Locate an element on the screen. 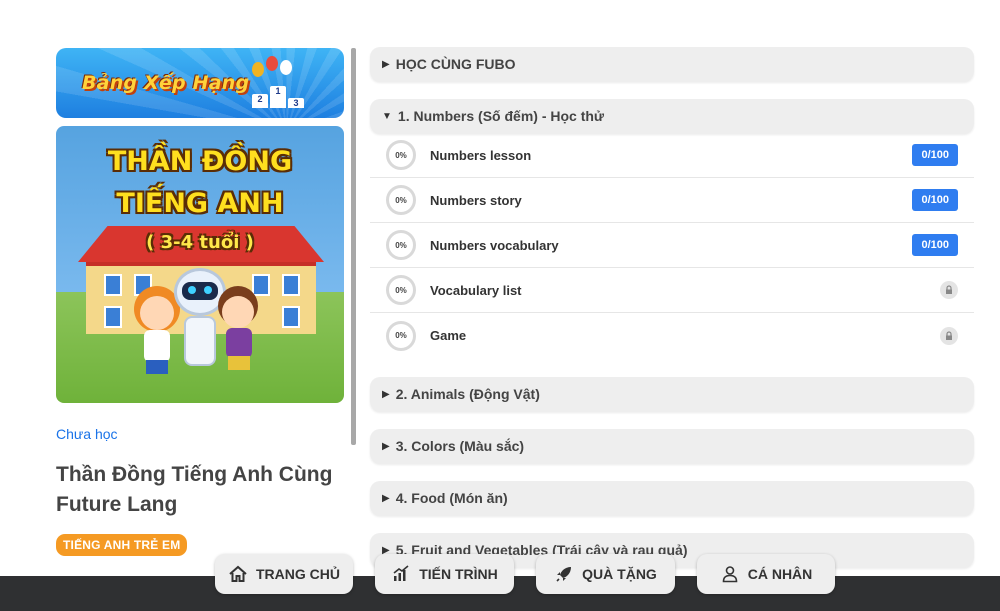 This screenshot has height=611, width=1000. nav-home-button: TRANG CHỦ is located at coordinates (284, 574).